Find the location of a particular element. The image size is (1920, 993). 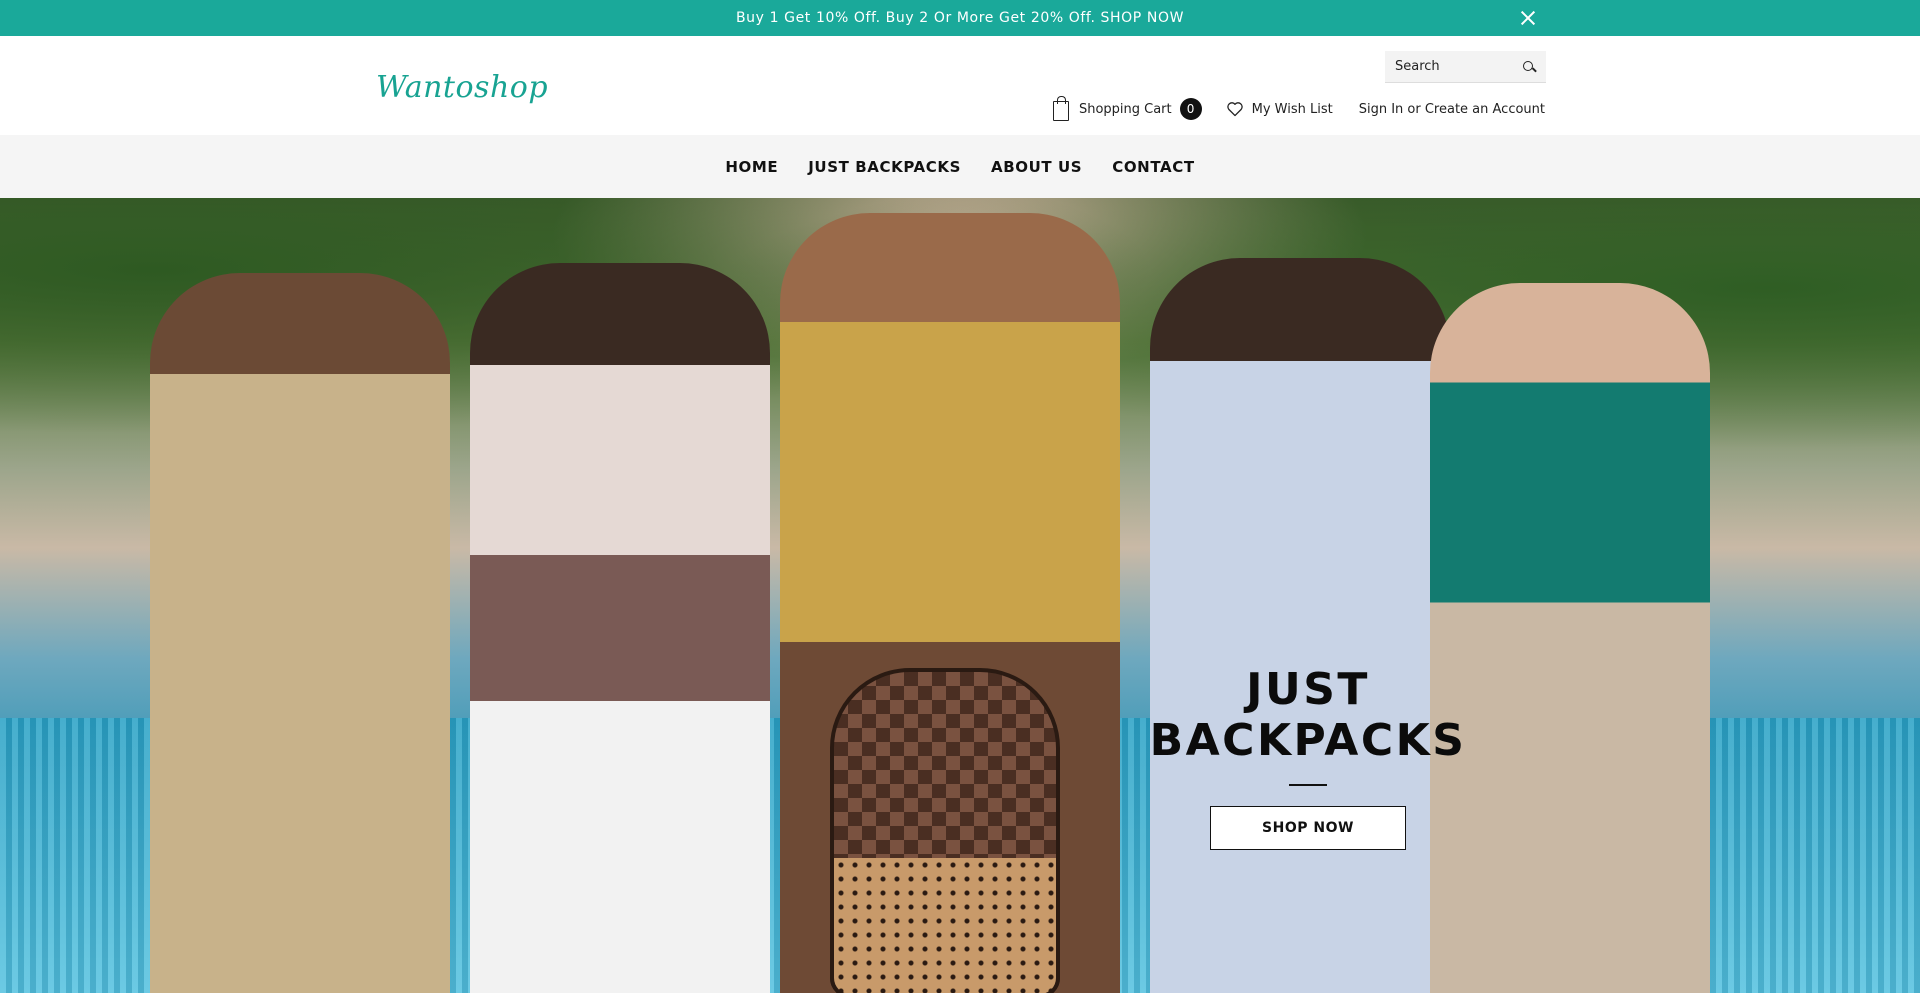

hero-content: JUST BACKPACKS SHOP NOW is located at coordinates (1308, 757).